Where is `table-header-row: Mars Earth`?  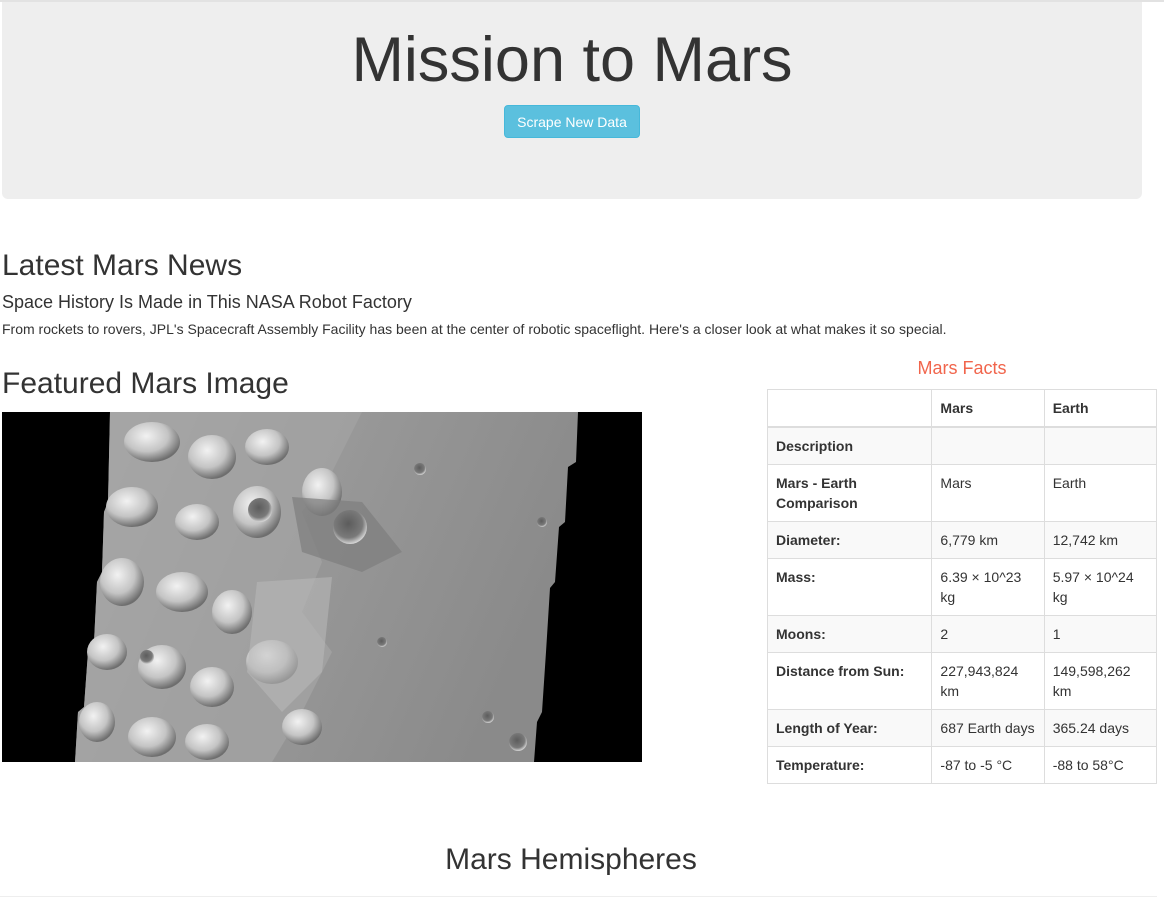 table-header-row: Mars Earth is located at coordinates (962, 408).